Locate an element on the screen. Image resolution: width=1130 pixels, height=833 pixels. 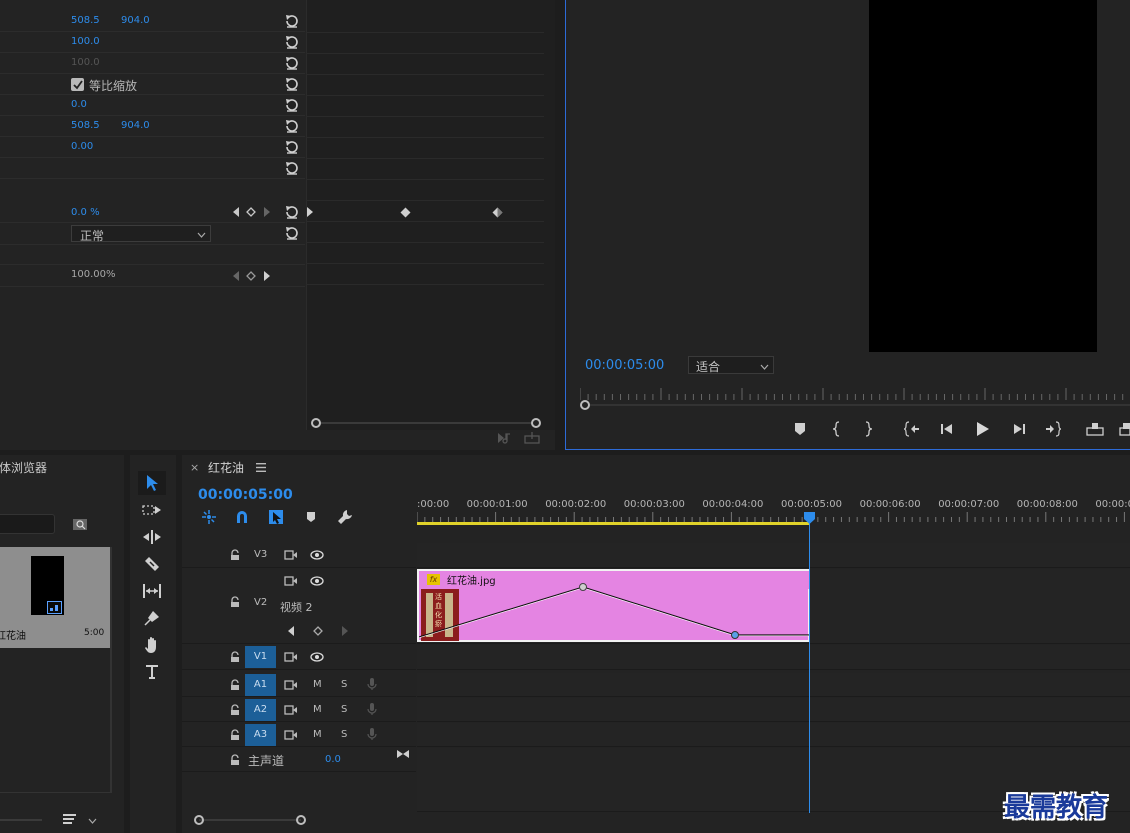
bowtie-icon is located at coordinates (403, 755).